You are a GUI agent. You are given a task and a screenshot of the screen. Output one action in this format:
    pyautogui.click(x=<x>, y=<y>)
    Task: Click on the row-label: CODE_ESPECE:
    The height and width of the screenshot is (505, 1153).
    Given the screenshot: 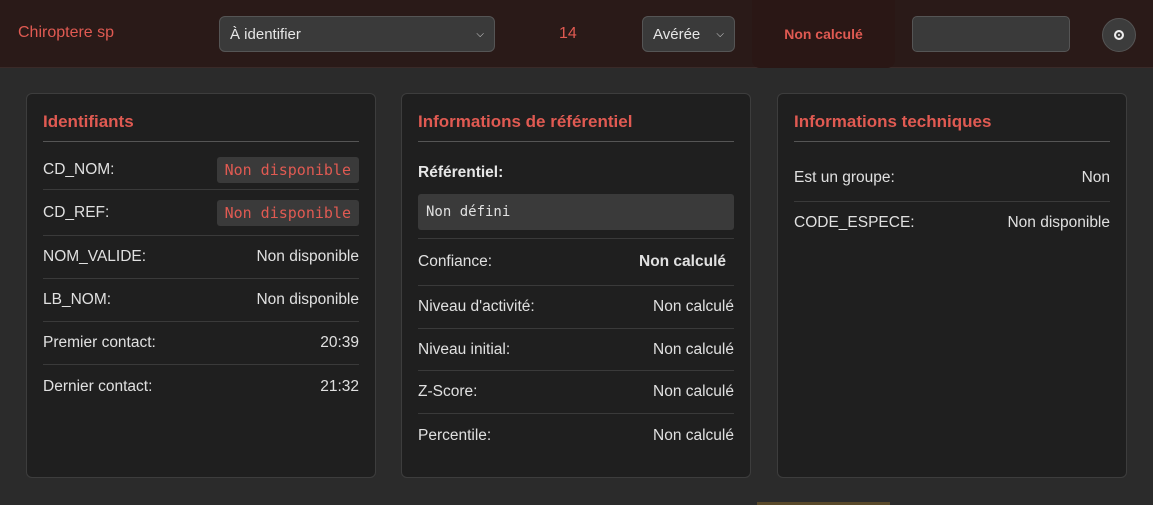 What is the action you would take?
    pyautogui.click(x=854, y=222)
    